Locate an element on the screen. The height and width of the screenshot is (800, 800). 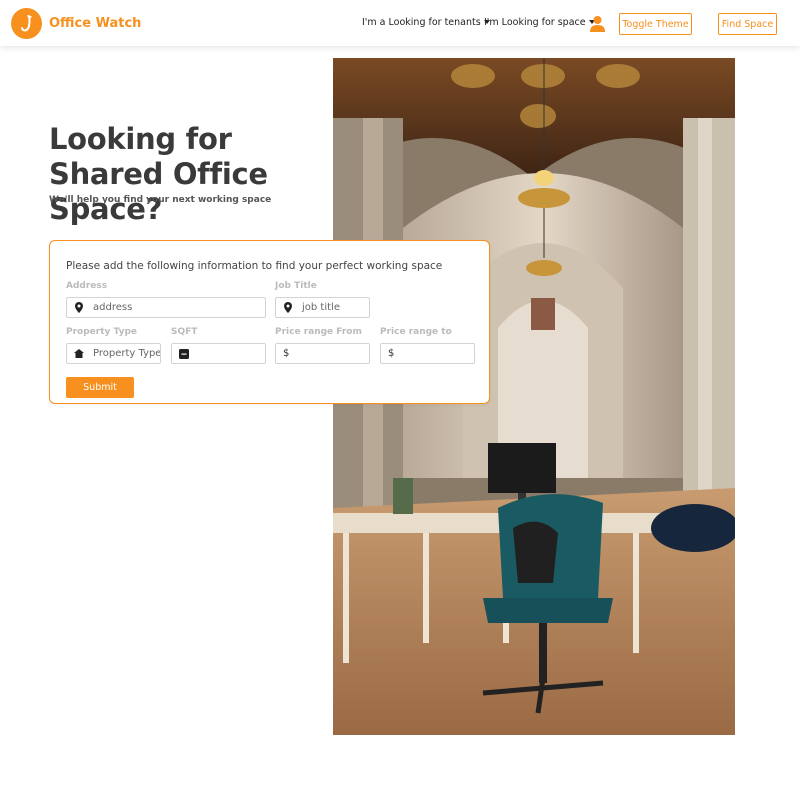
logo-icon is located at coordinates (26, 23).